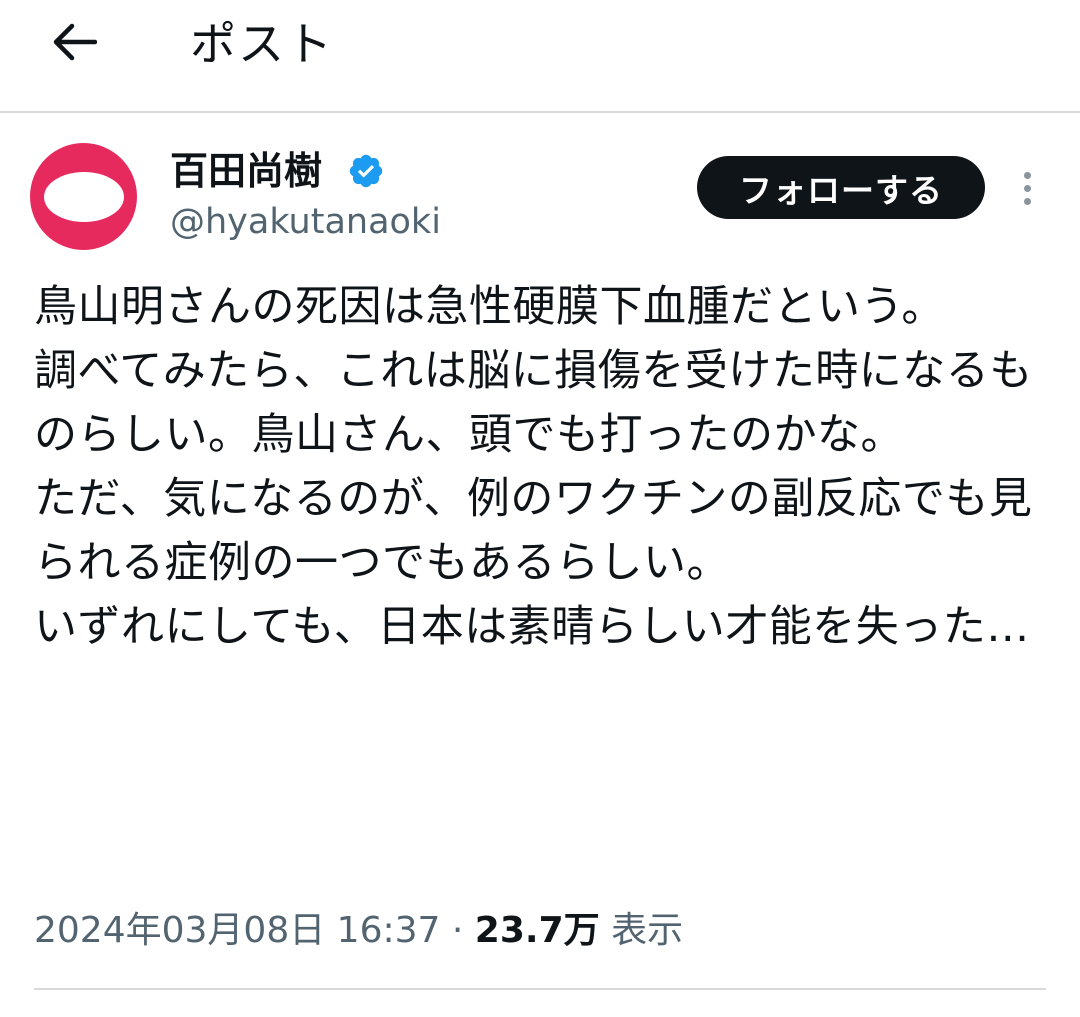 This screenshot has width=1080, height=1017. What do you see at coordinates (647, 930) in the screenshot?
I see `views-label: 表示` at bounding box center [647, 930].